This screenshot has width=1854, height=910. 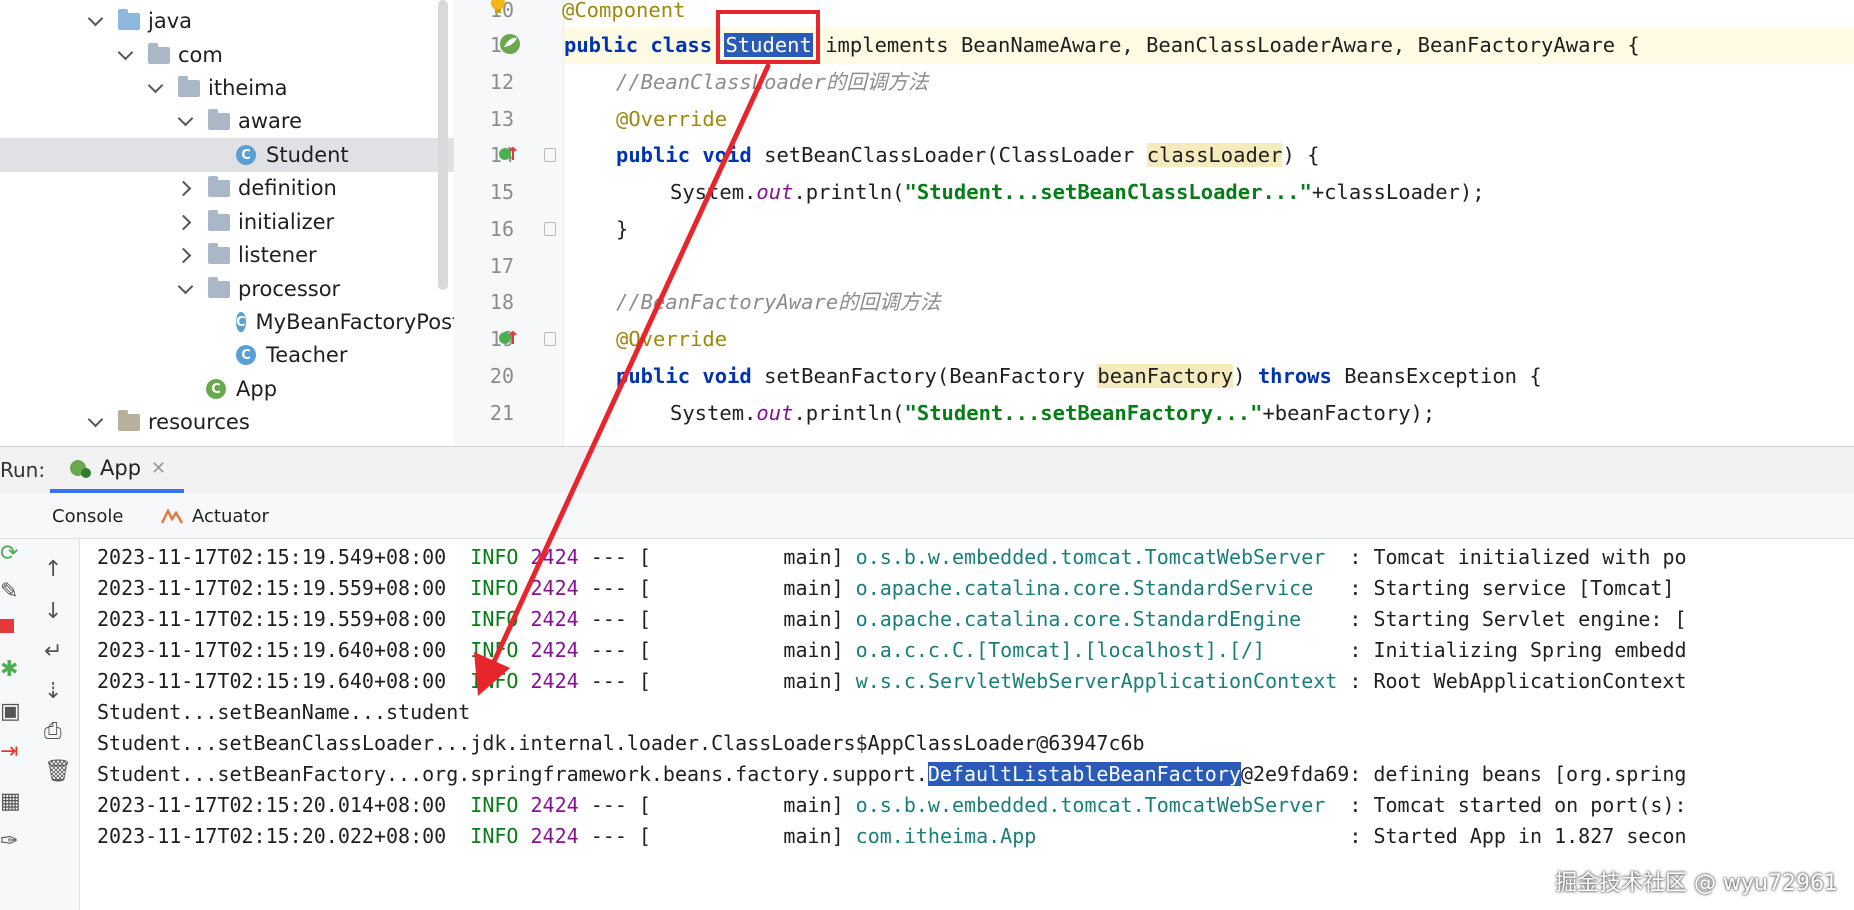 I want to click on actuator-icon, so click(x=172, y=516).